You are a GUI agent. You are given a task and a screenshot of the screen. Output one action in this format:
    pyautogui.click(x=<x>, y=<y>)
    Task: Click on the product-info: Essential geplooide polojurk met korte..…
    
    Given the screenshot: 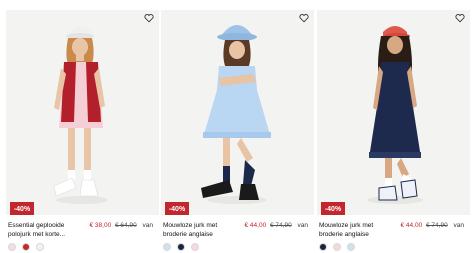 What is the action you would take?
    pyautogui.click(x=82, y=231)
    